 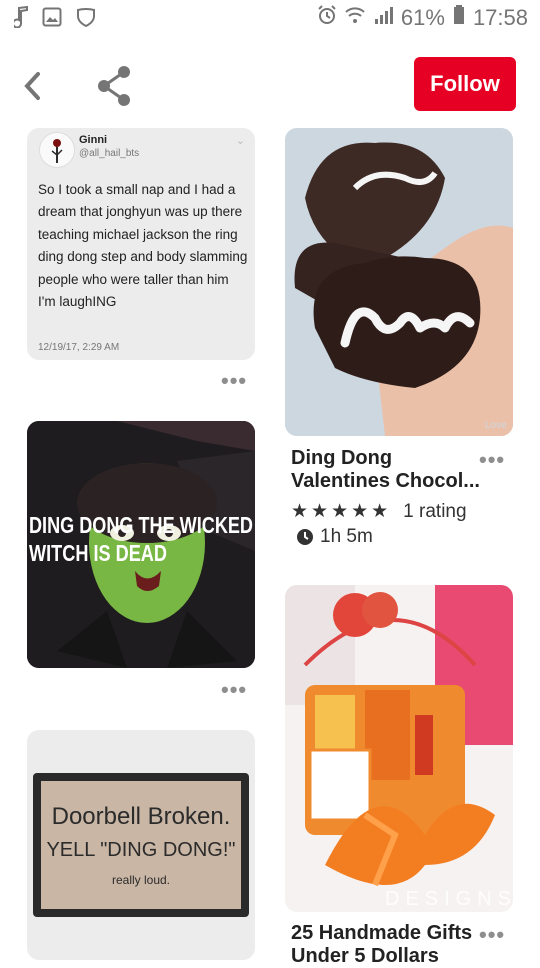 I want to click on battery-icon, so click(x=459, y=18).